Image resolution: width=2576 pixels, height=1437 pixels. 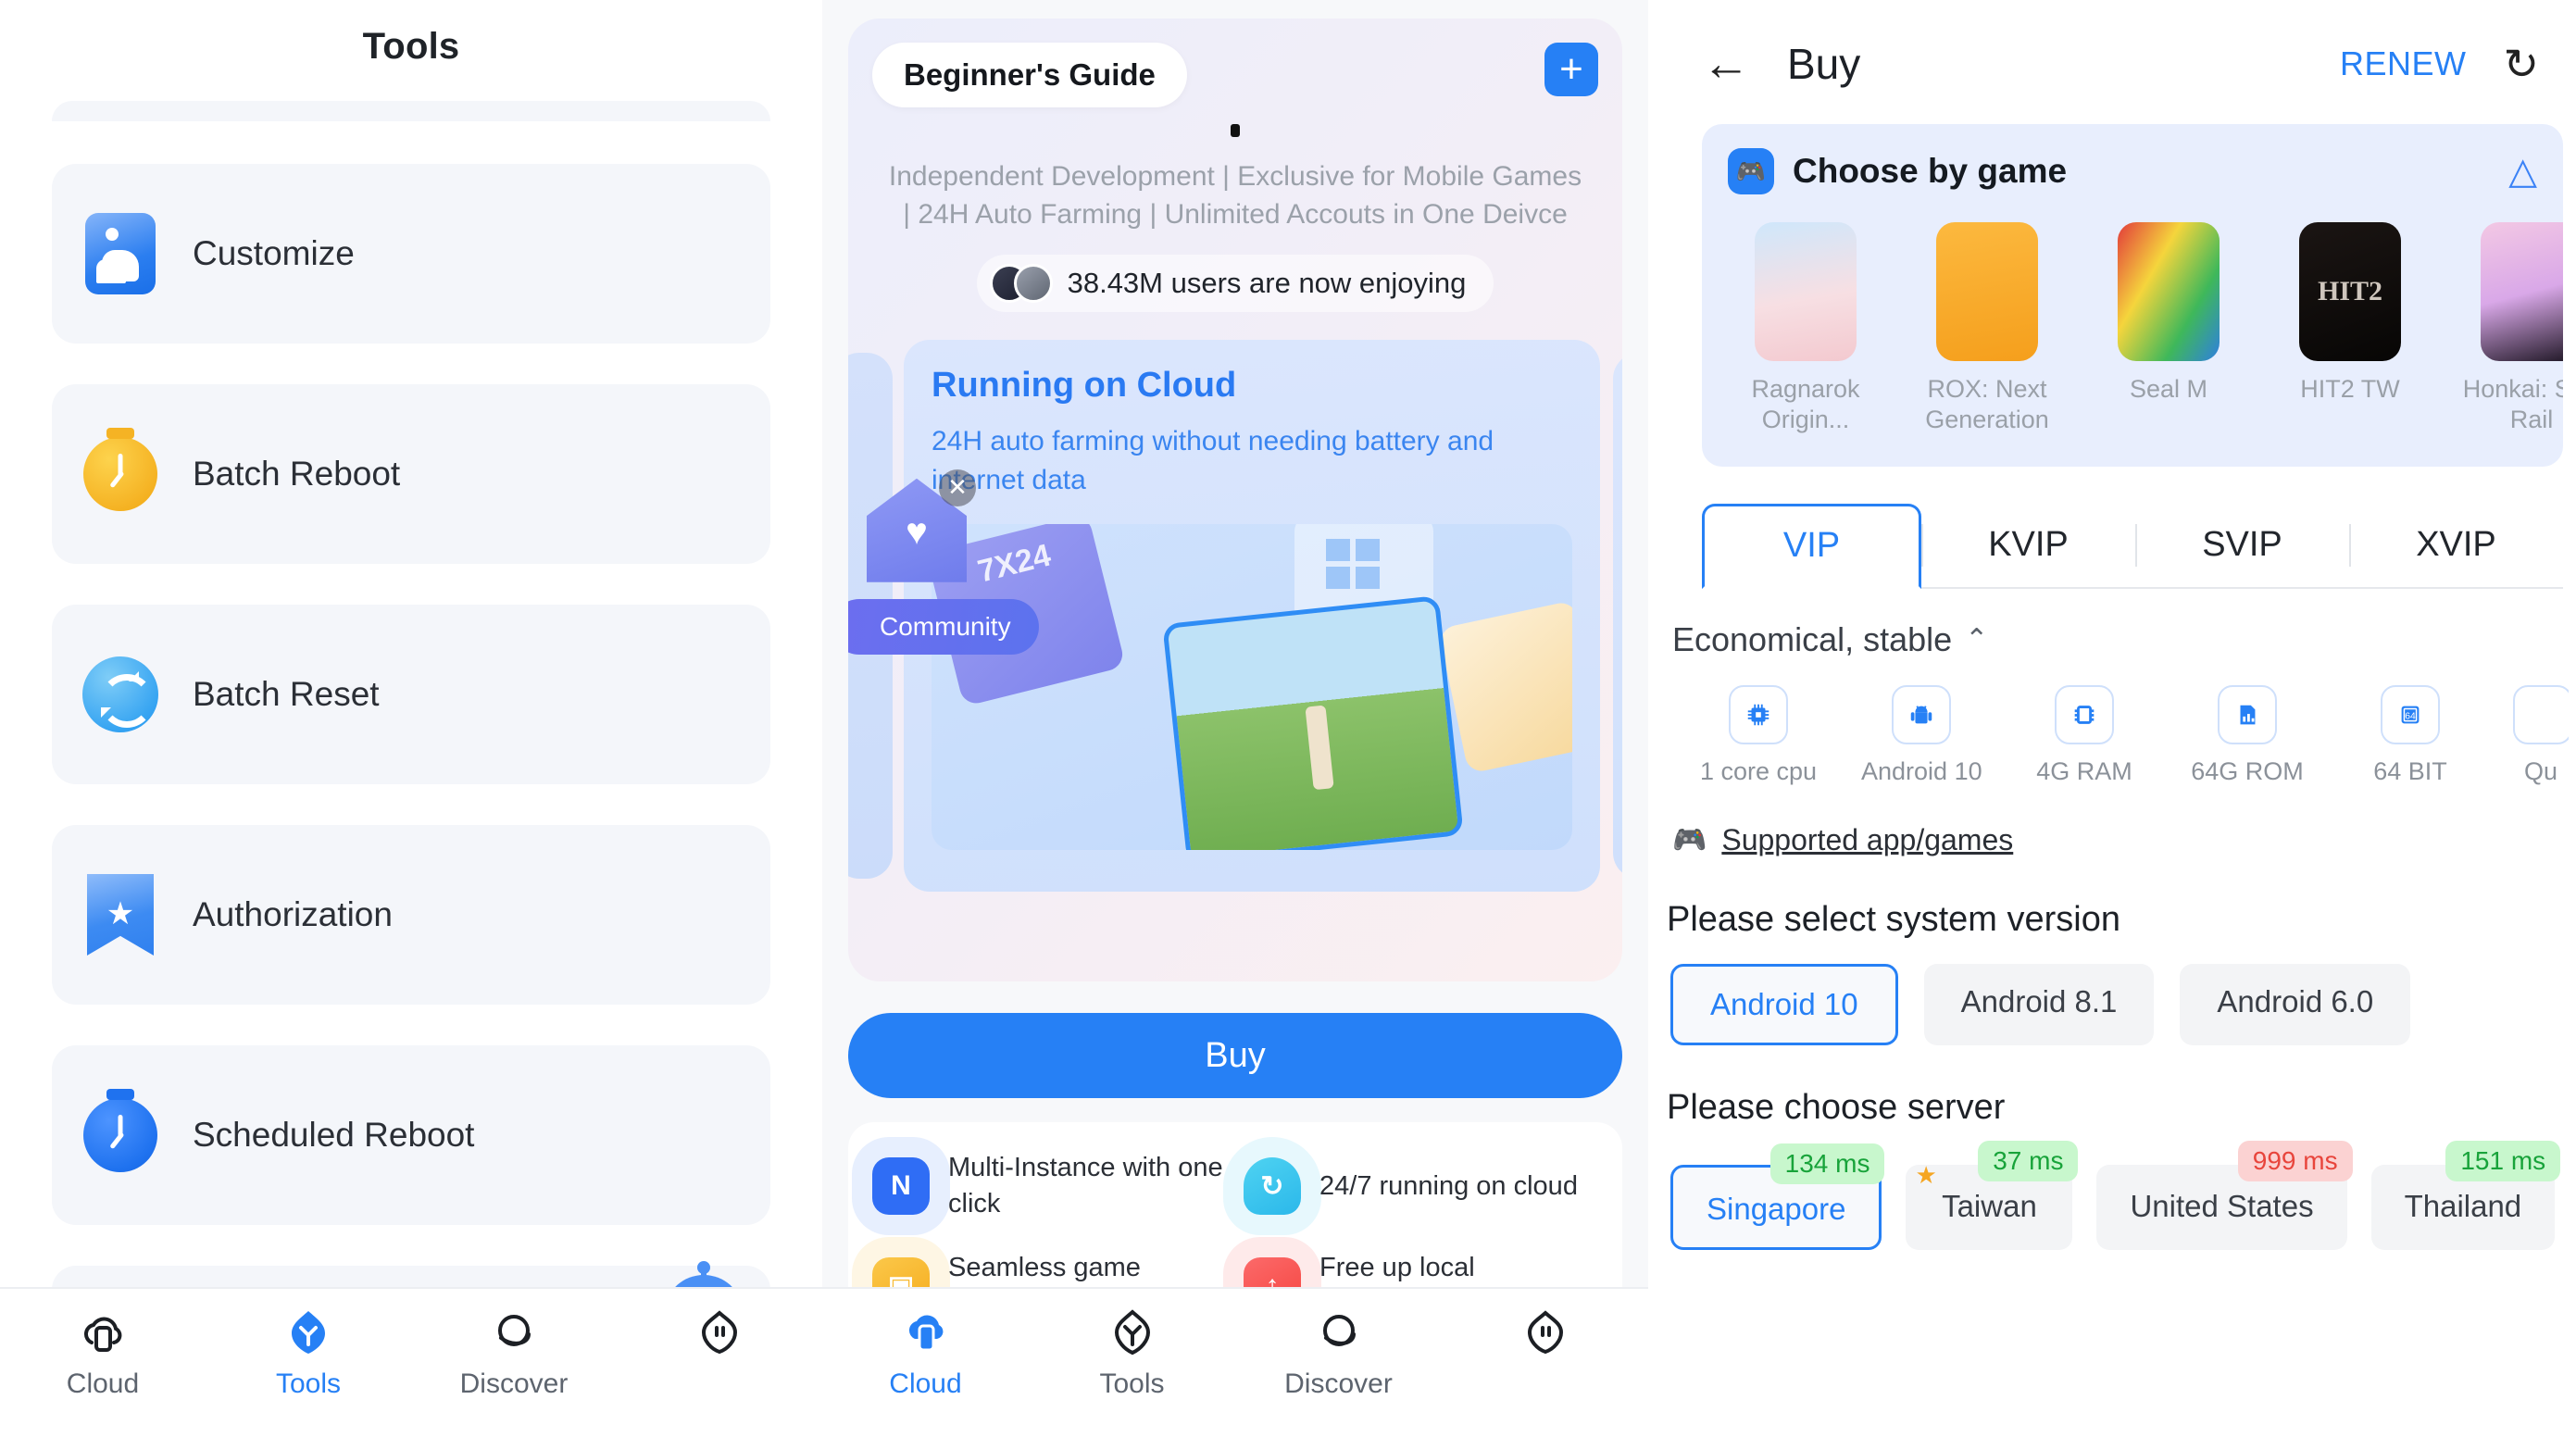 What do you see at coordinates (120, 915) in the screenshot?
I see `bookmark-star-icon: ★` at bounding box center [120, 915].